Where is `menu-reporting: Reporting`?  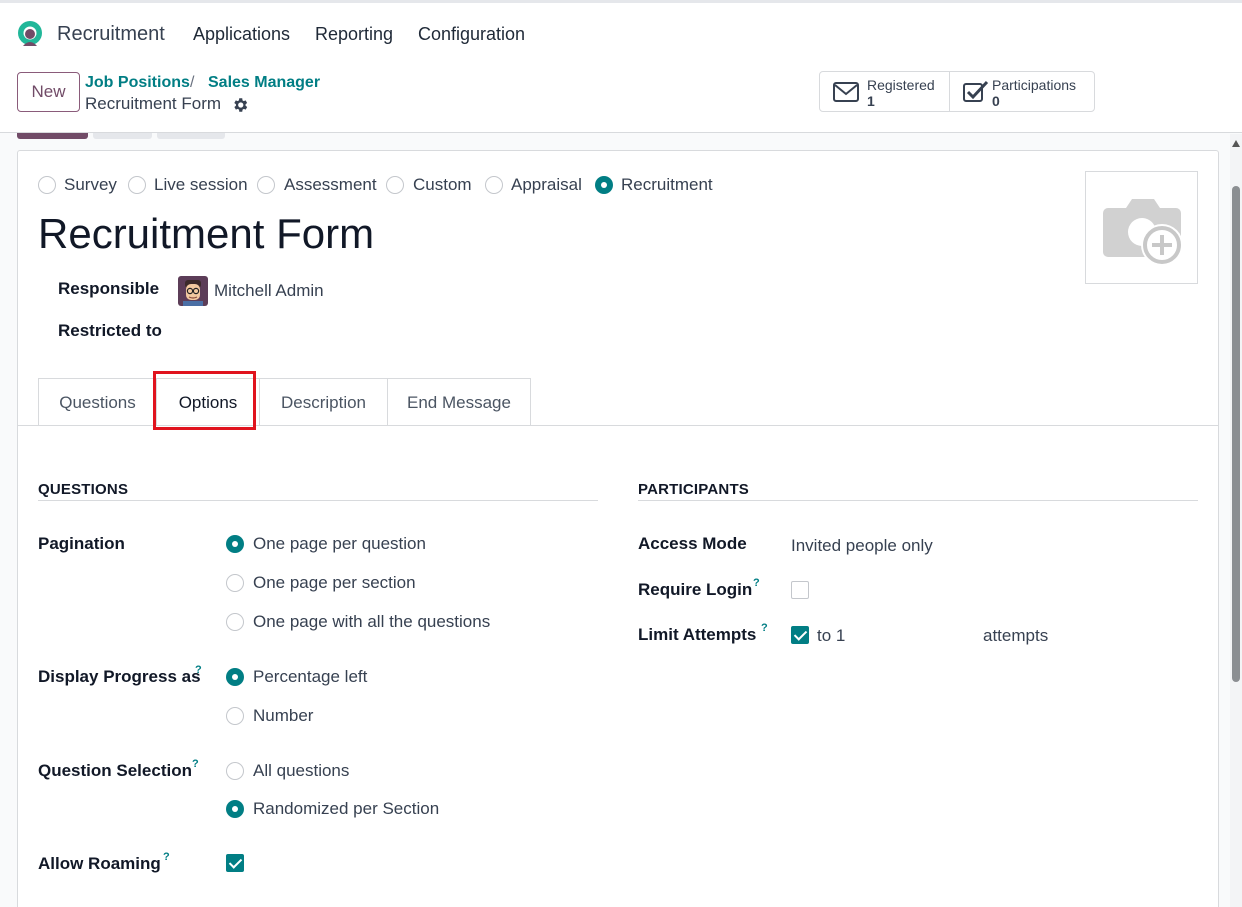
menu-reporting: Reporting is located at coordinates (354, 34).